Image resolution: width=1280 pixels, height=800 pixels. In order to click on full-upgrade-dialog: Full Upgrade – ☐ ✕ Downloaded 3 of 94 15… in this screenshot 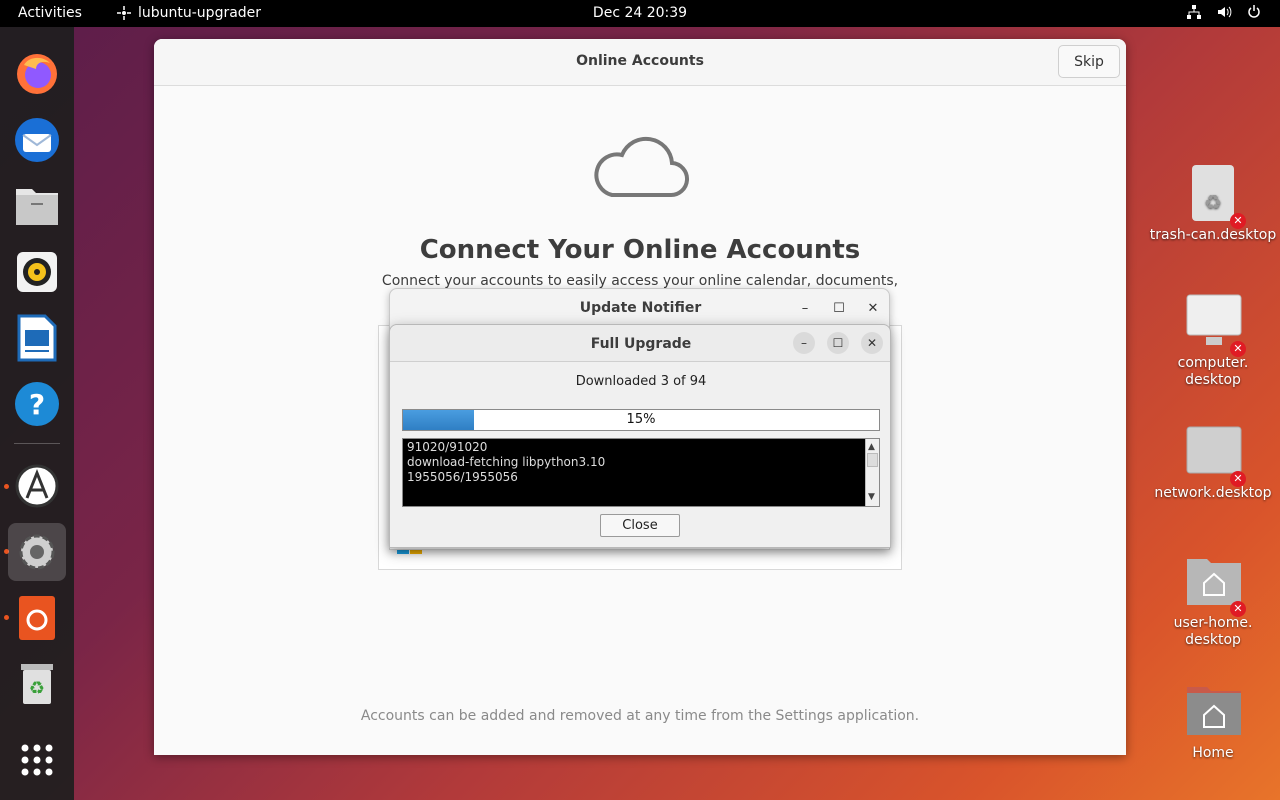, I will do `click(640, 436)`.